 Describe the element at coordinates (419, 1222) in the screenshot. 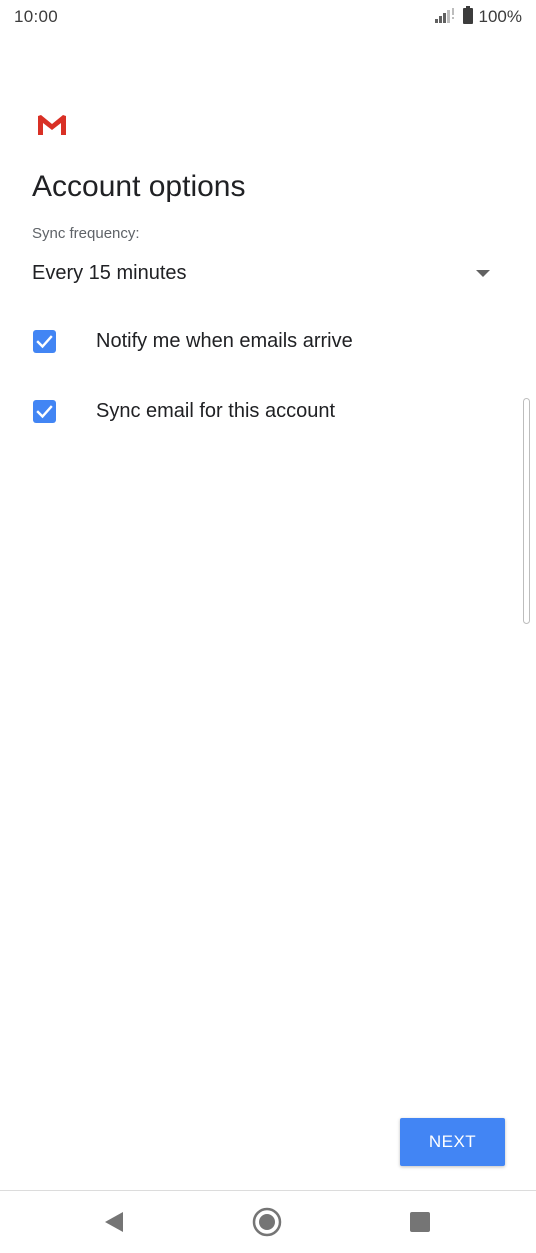

I see `recents-icon` at that location.